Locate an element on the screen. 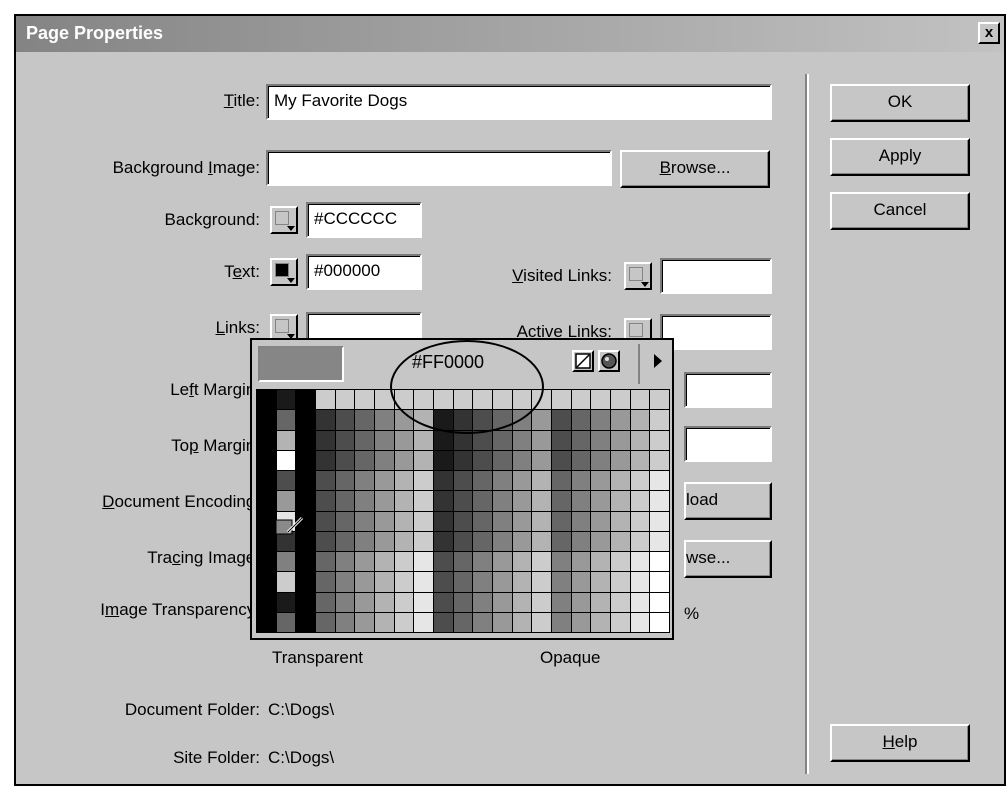 Image resolution: width=1008 pixels, height=786 pixels. apply-button: Apply is located at coordinates (900, 157).